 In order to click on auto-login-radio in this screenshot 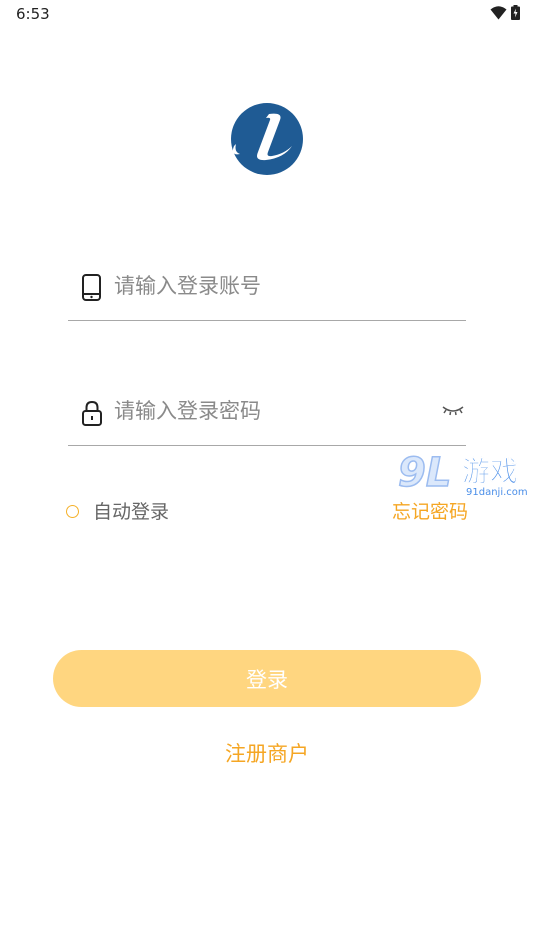, I will do `click(72, 511)`.